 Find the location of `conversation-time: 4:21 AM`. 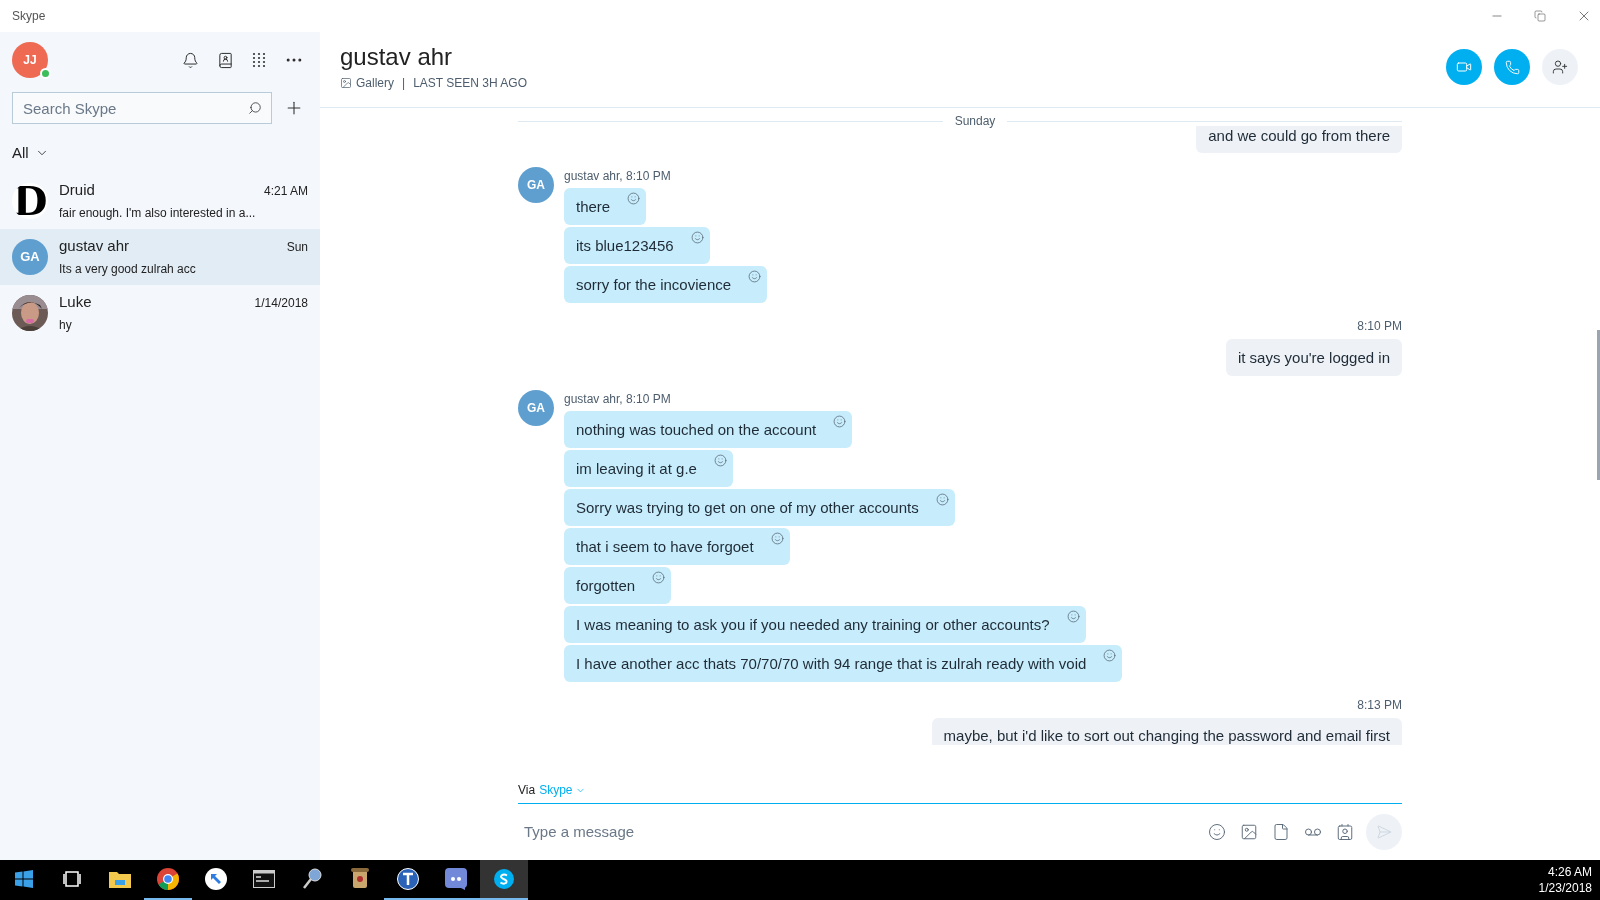

conversation-time: 4:21 AM is located at coordinates (285, 191).